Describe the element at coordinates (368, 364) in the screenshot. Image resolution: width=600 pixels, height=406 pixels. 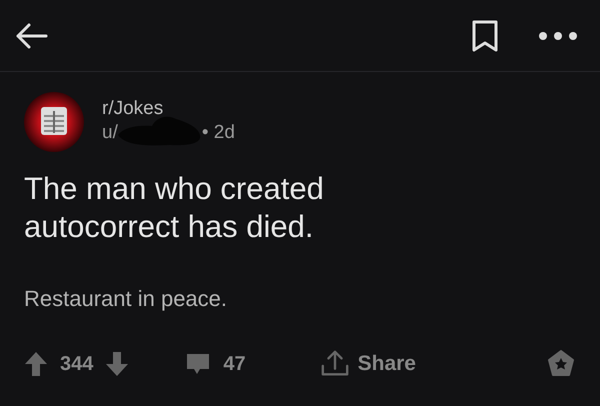
I see `share-button: Share` at that location.